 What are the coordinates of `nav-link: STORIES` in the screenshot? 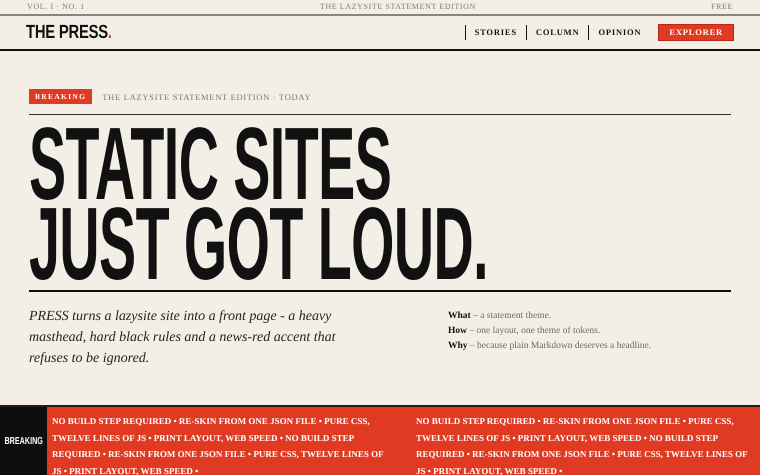 It's located at (495, 32).